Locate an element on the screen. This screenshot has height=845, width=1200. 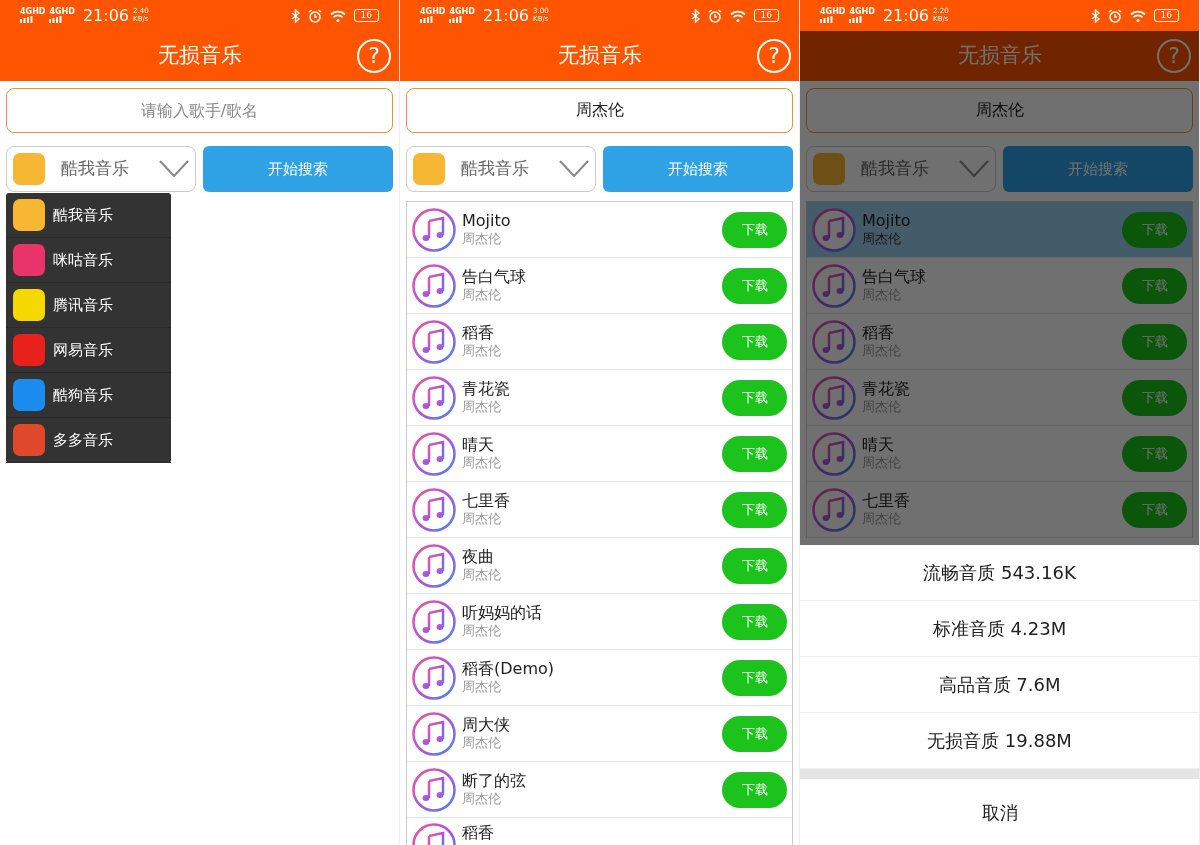
song-title: 告白气球 is located at coordinates (894, 276).